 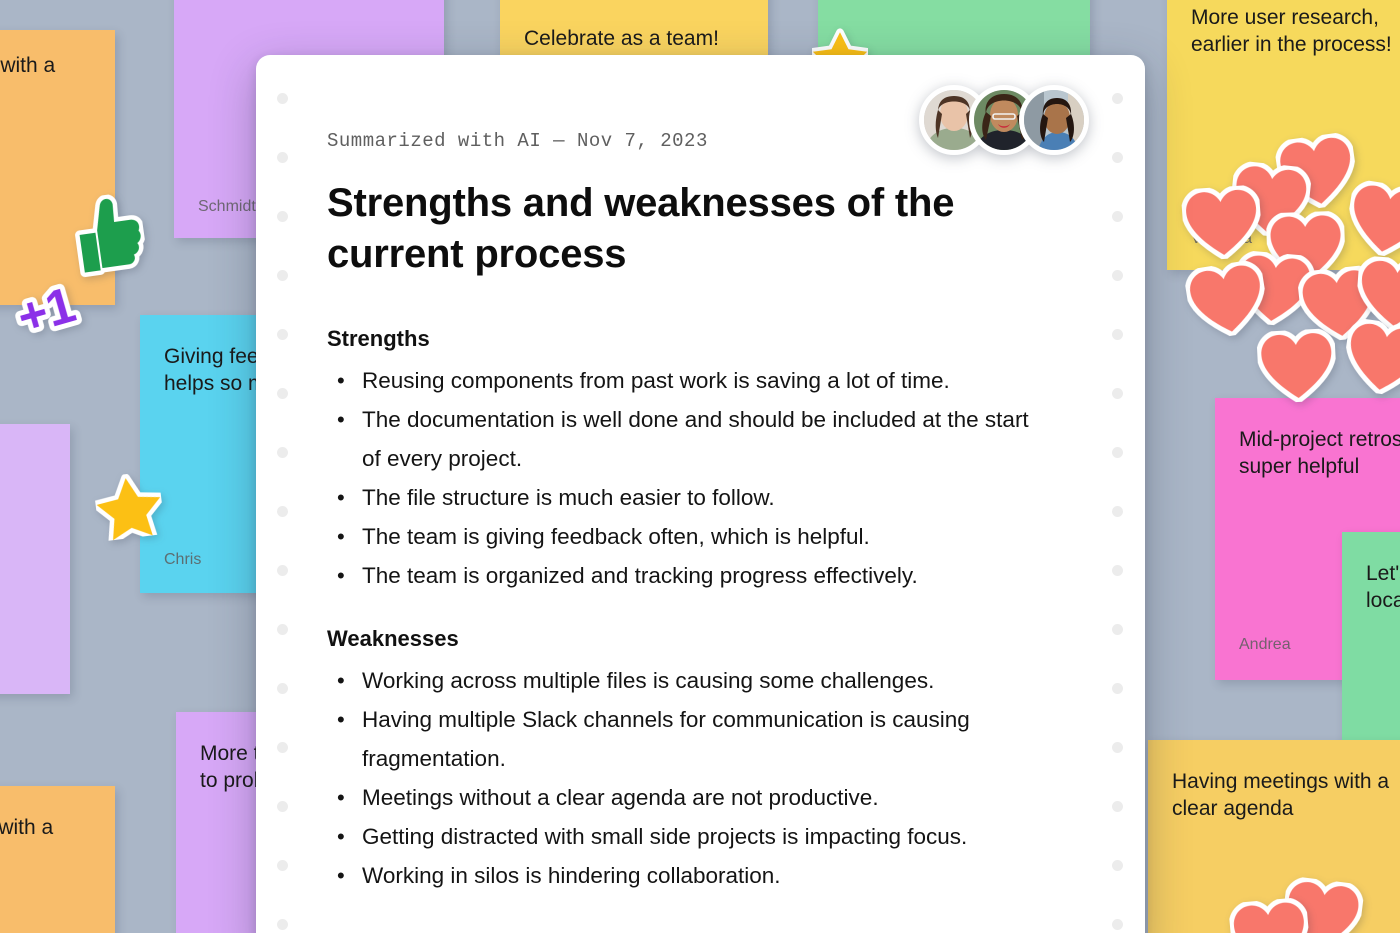 What do you see at coordinates (57, 859) in the screenshot?
I see `sticky-note-orange-bottom-left: s with a` at bounding box center [57, 859].